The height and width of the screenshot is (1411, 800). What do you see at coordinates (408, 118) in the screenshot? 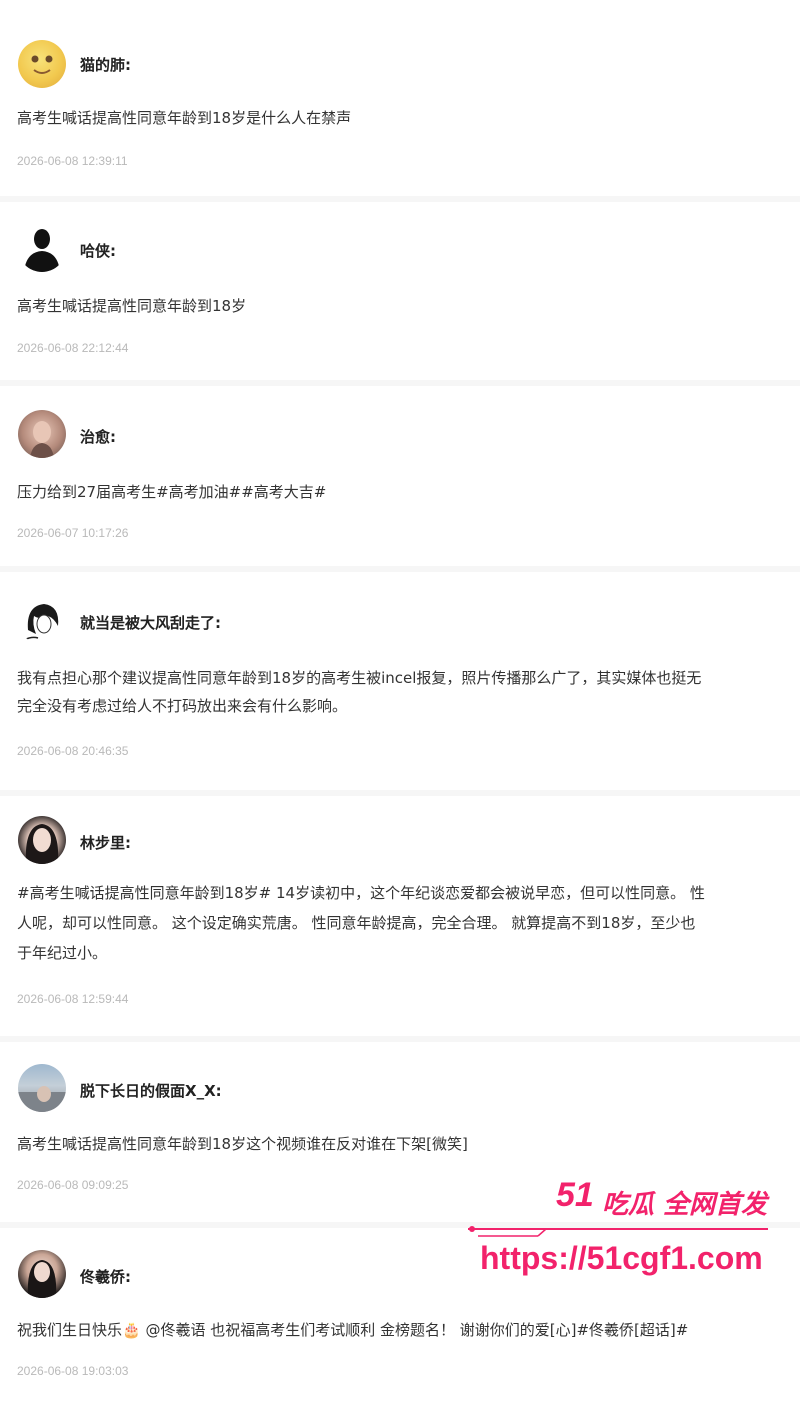
I see `comment-text: 高考生喊话提高性同意年龄到18岁是什么人在禁声` at bounding box center [408, 118].